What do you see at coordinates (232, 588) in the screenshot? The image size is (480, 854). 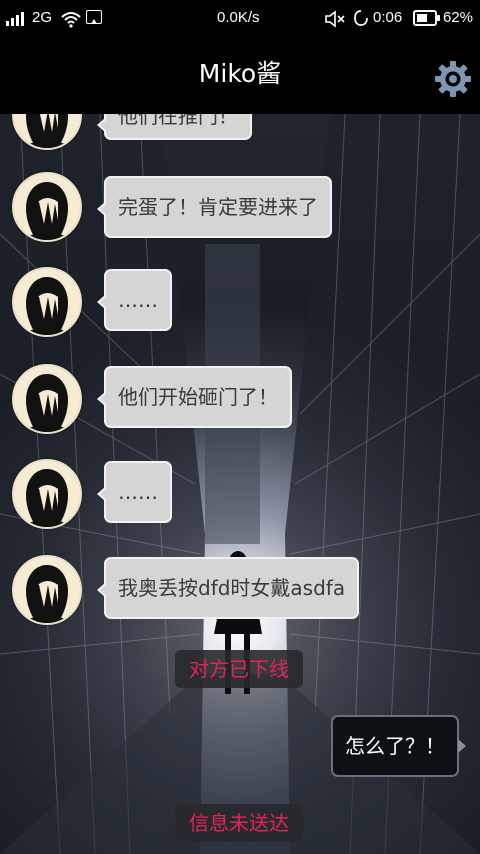 I see `message-text: 我奥丢按dfd时女戴asdfa` at bounding box center [232, 588].